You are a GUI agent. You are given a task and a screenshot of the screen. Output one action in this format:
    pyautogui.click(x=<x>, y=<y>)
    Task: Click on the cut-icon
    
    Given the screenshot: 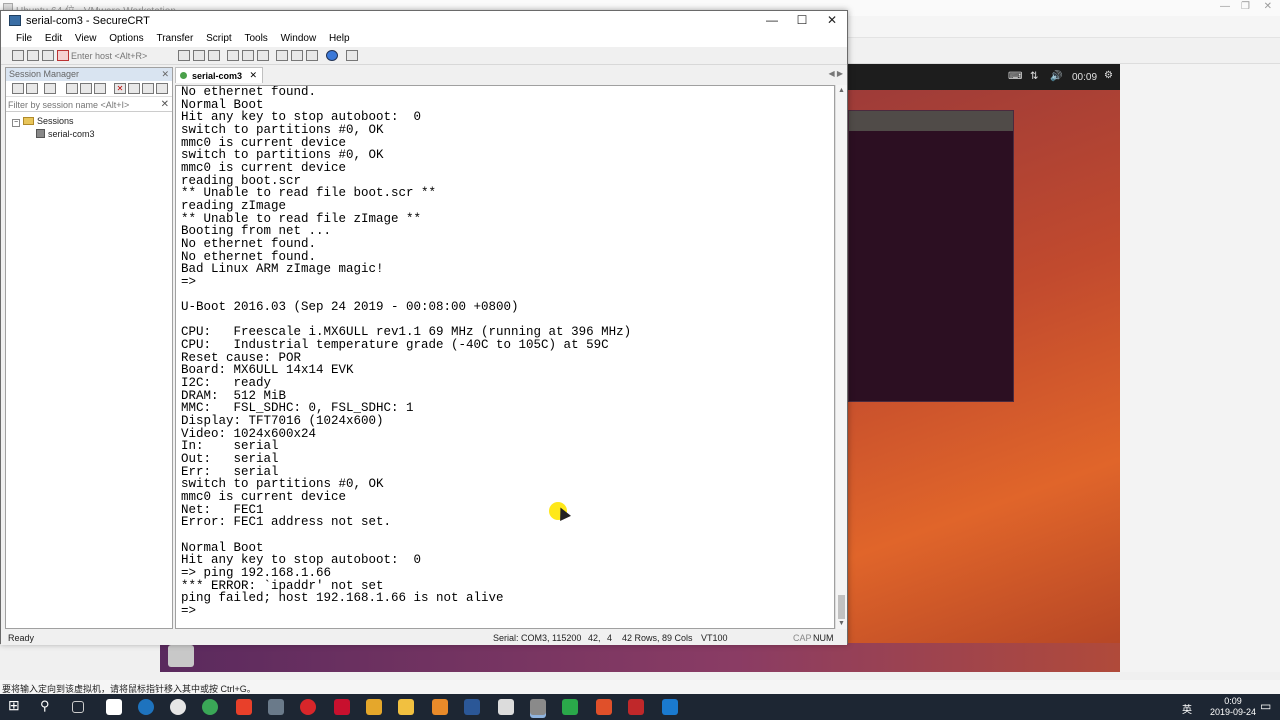 What is the action you would take?
    pyautogui.click(x=72, y=88)
    